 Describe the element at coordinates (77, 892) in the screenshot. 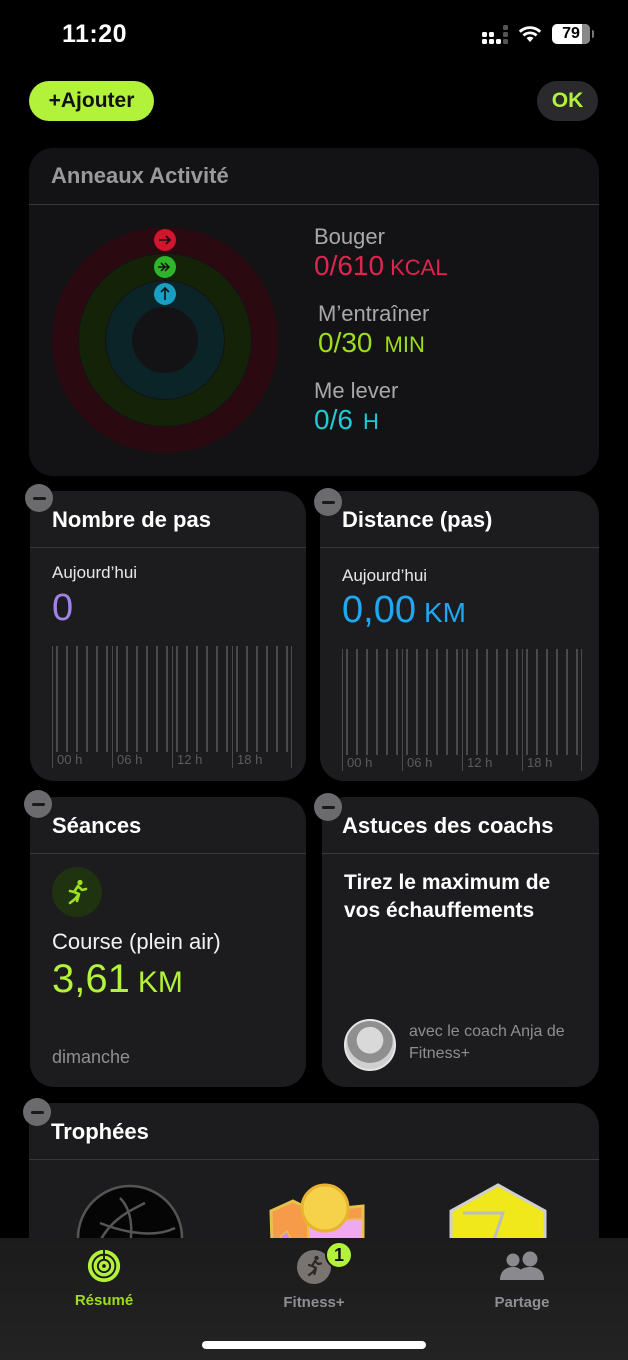

I see `running-figure-icon` at that location.